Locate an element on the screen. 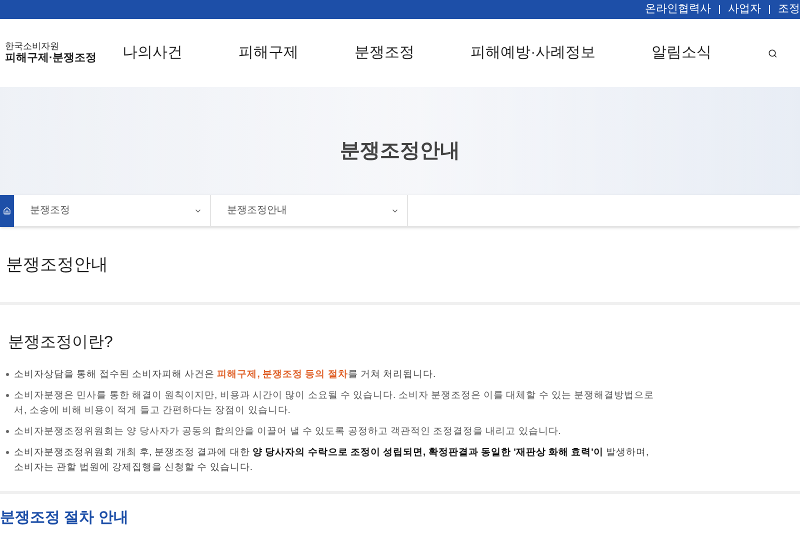  home-icon is located at coordinates (7, 210).